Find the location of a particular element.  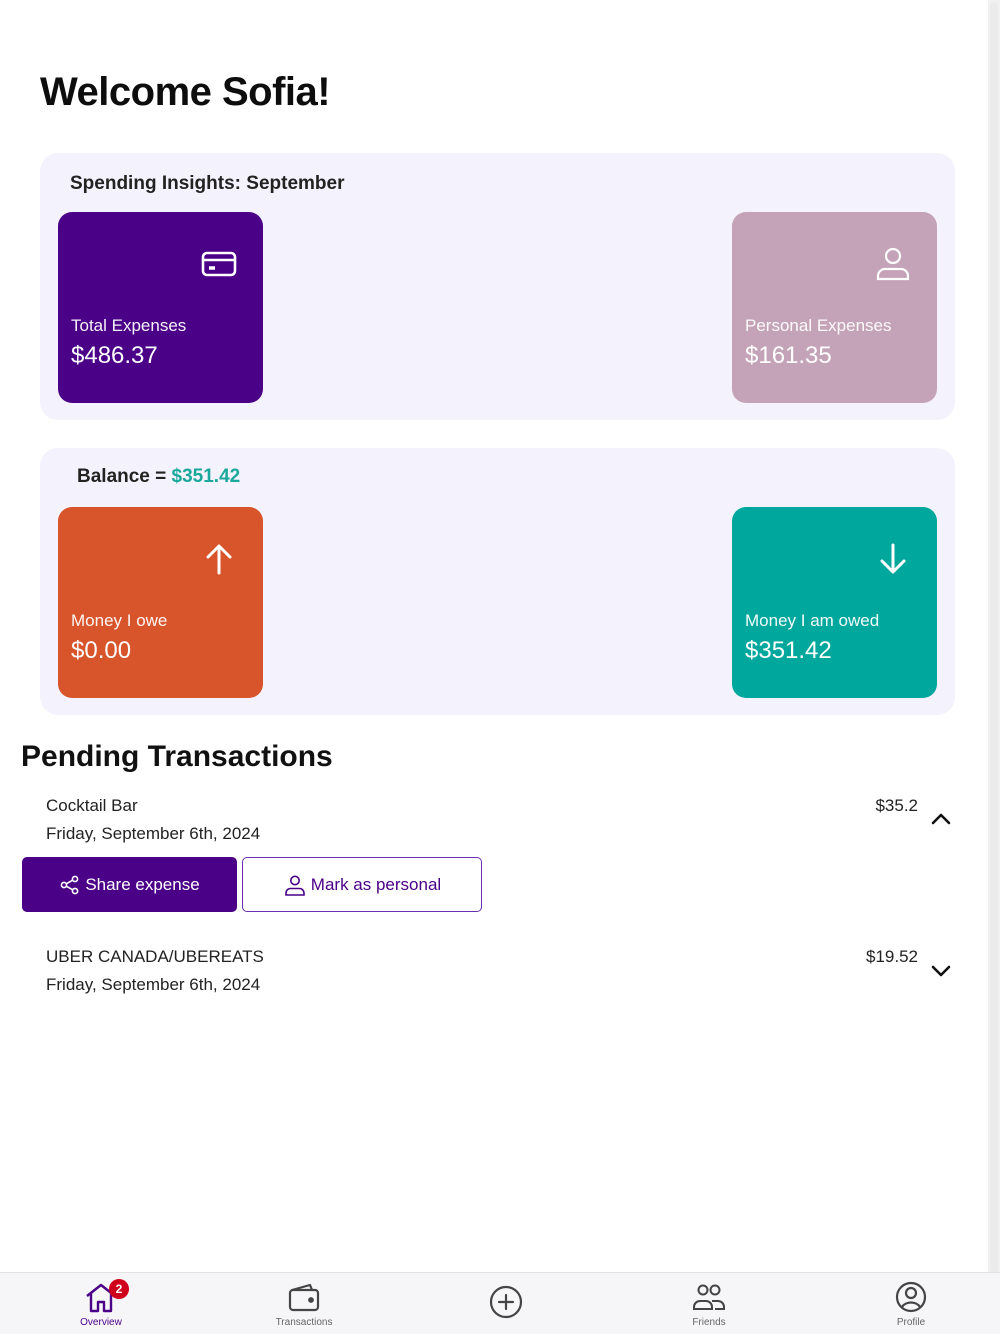

bottom-nav: 2 Overview Transactions Friends Profile is located at coordinates (500, 1303).